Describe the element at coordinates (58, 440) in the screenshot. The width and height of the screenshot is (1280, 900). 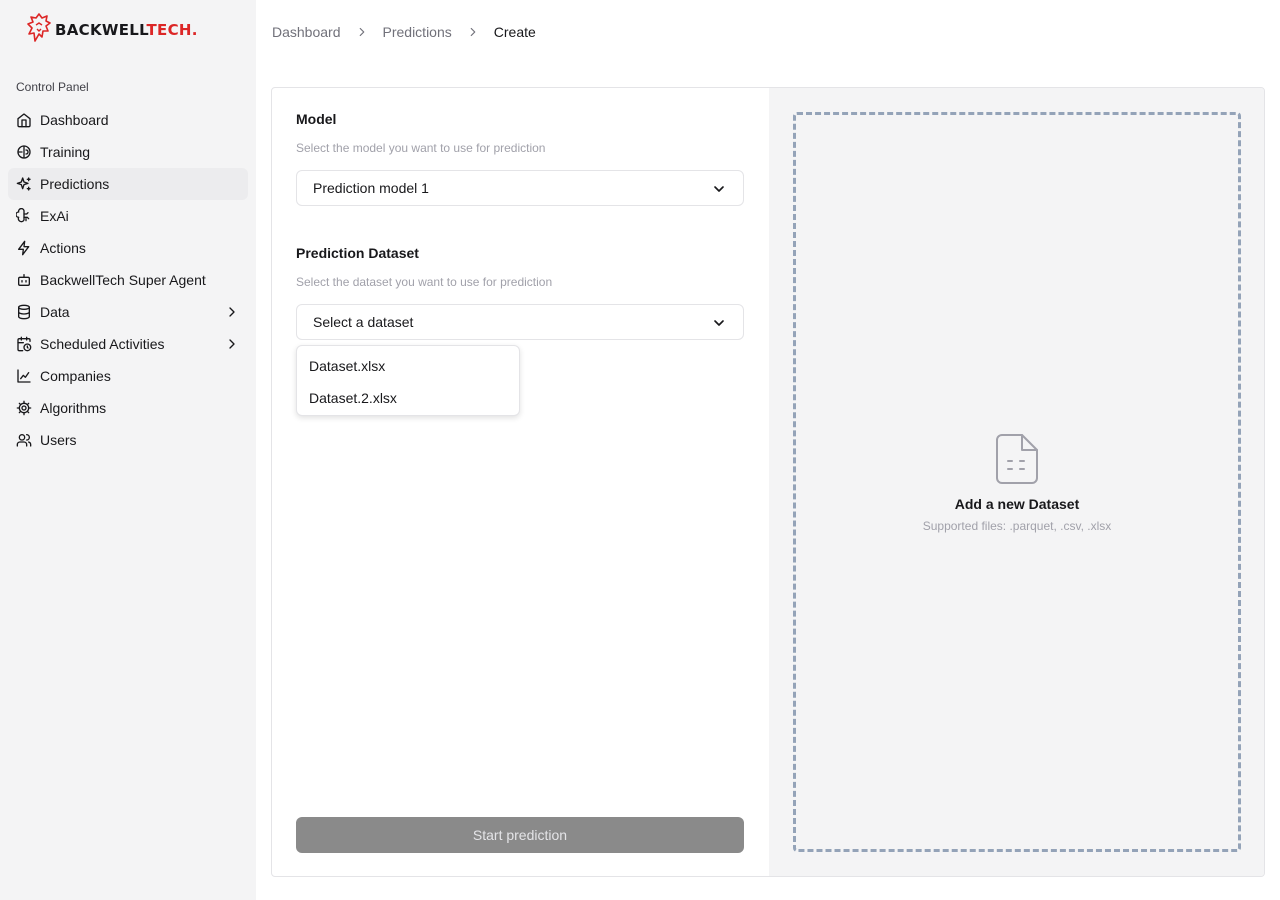
I see `sidebar-item-label: Users` at that location.